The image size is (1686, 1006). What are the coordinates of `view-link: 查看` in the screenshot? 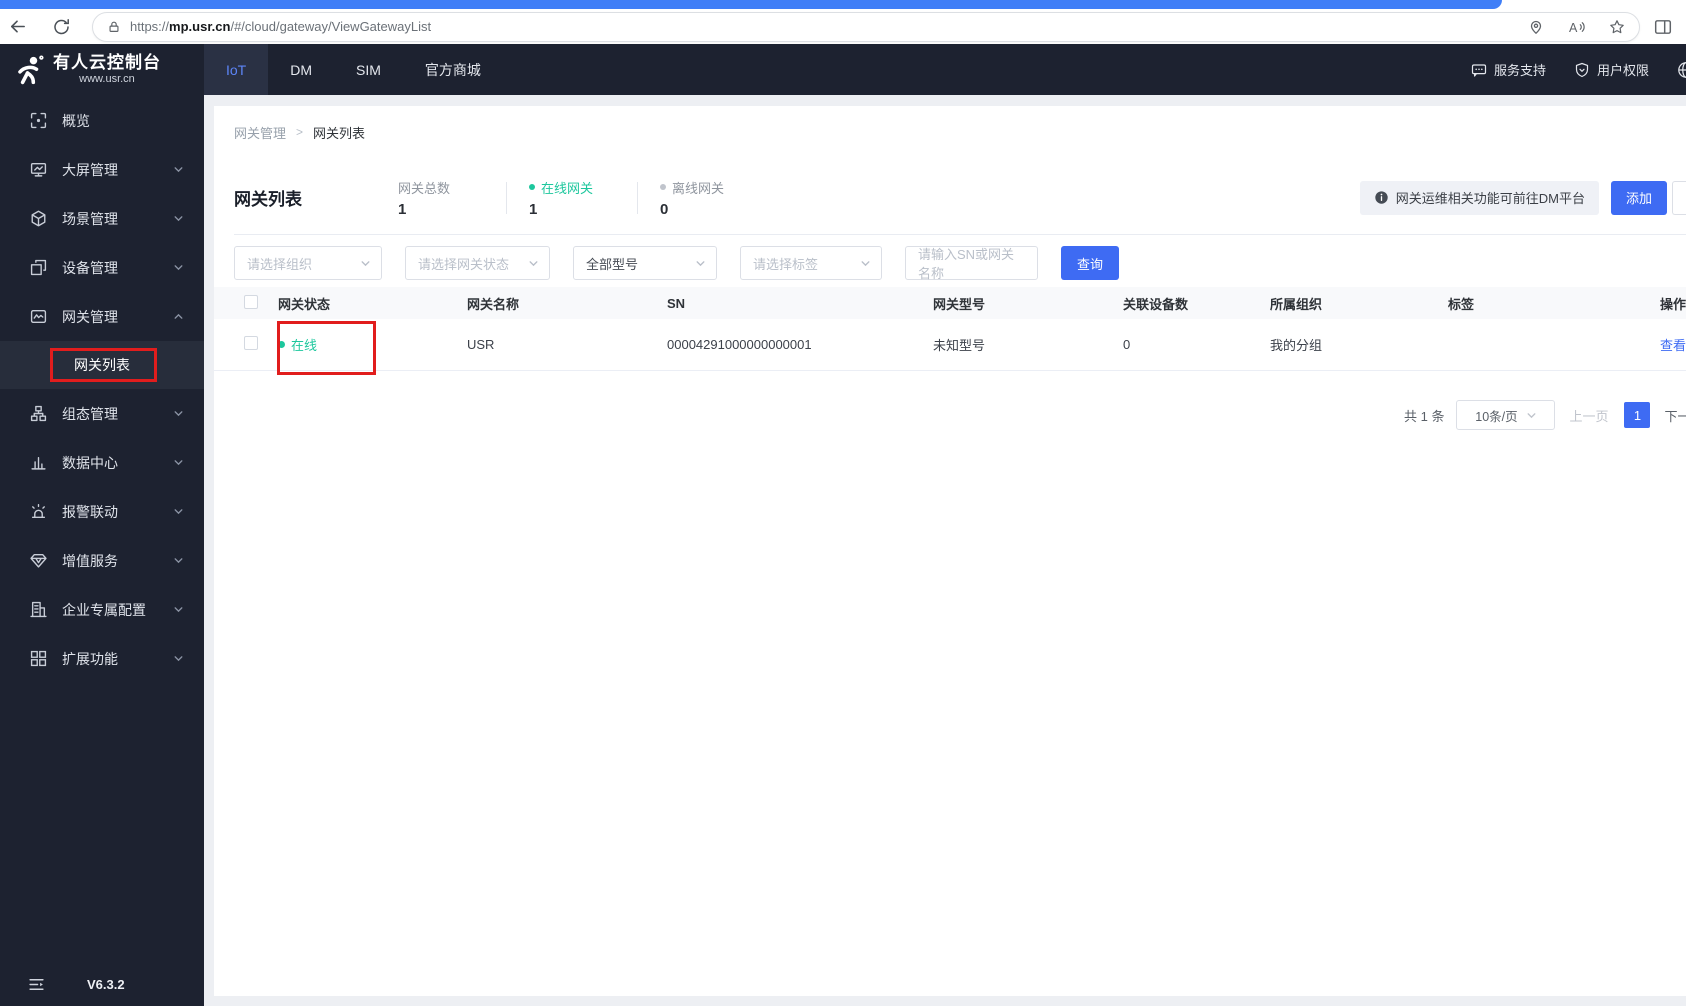 It's located at (1673, 345).